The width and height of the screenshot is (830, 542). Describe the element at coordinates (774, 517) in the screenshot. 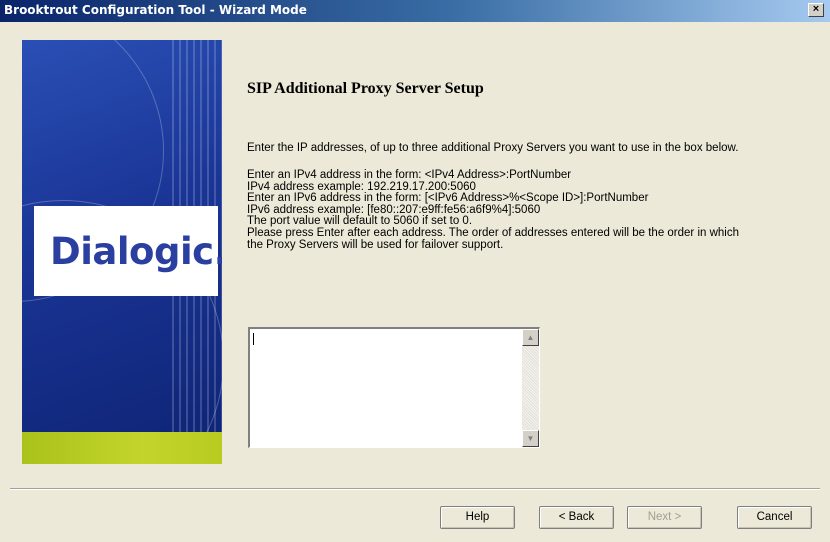

I see `cancel-button: Cancel` at that location.